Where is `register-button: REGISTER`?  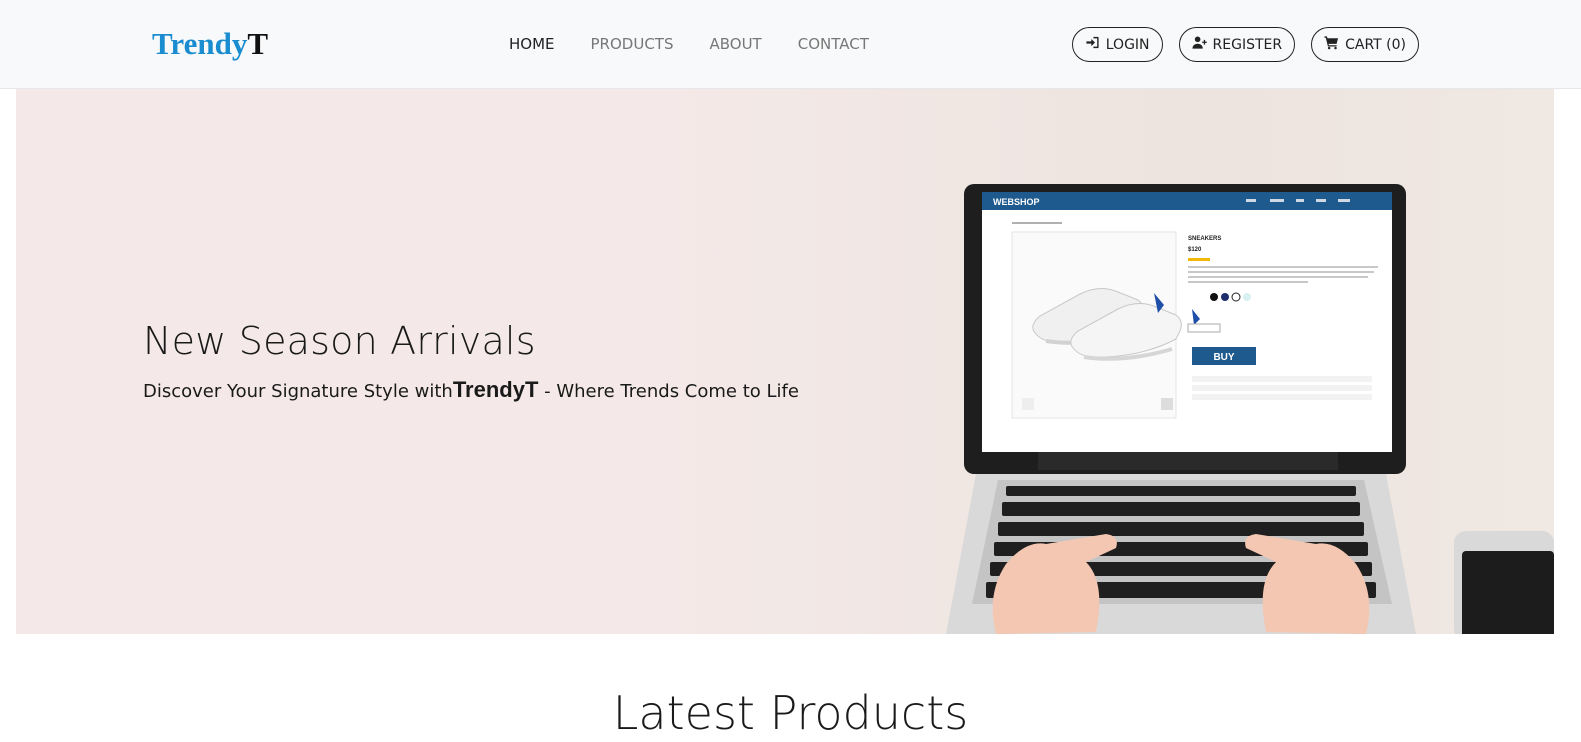 register-button: REGISTER is located at coordinates (1237, 44).